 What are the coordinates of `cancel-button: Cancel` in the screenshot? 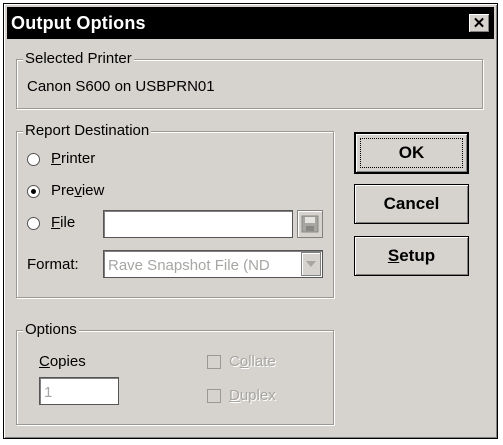 It's located at (411, 204).